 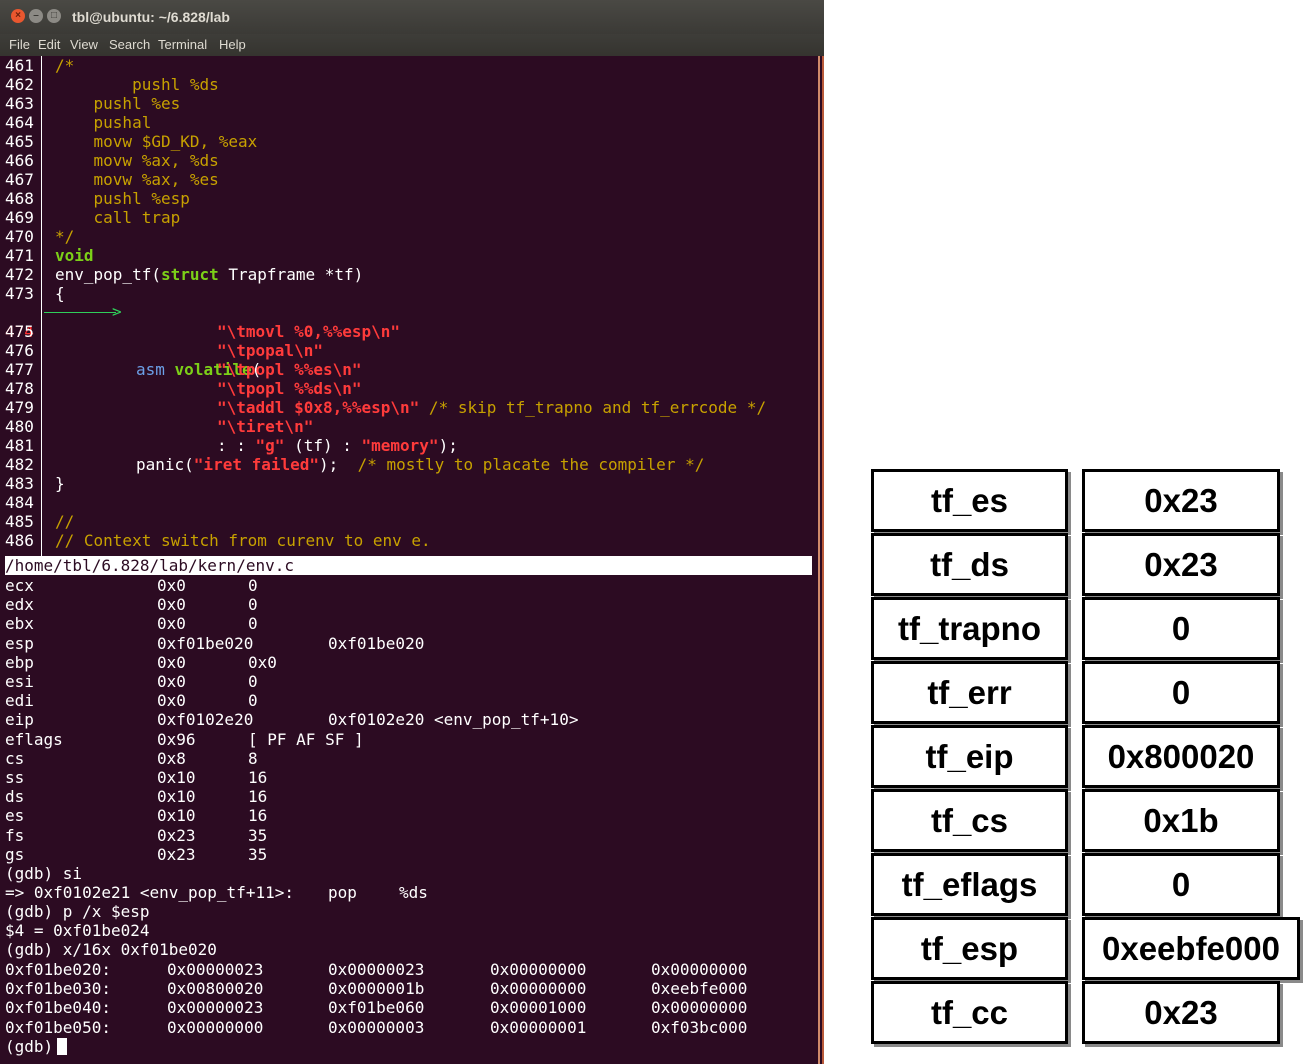 I want to click on source-line: 467 movw %ax, %es, so click(x=112, y=179).